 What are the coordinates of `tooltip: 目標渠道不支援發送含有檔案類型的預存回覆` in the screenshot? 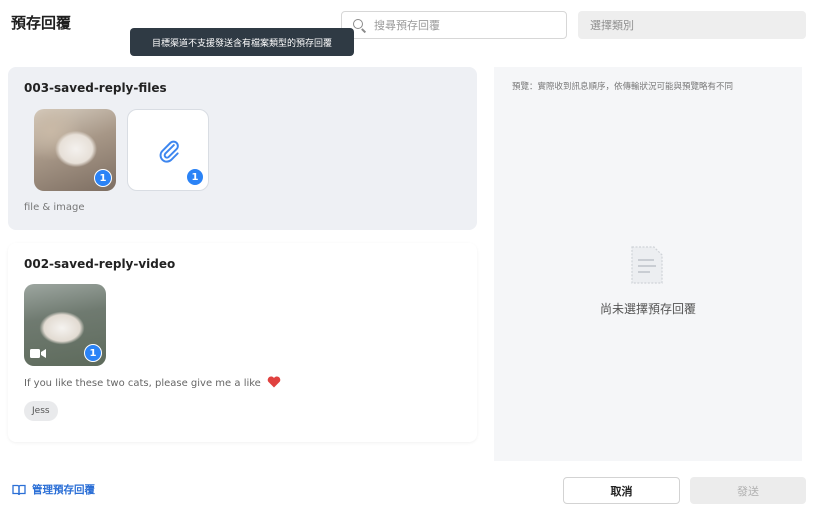 It's located at (242, 42).